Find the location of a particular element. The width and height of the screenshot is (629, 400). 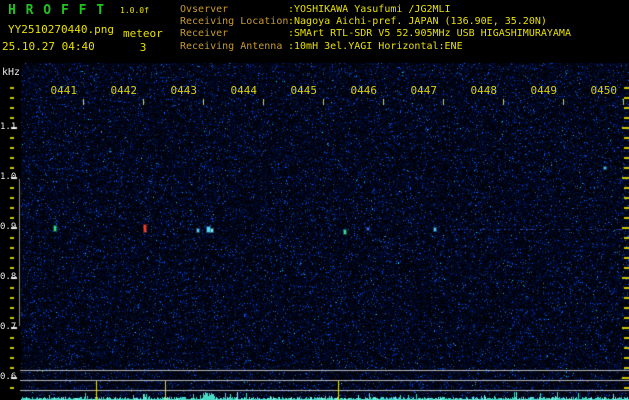

time-tick-label-0445: 0445 is located at coordinates (304, 90).